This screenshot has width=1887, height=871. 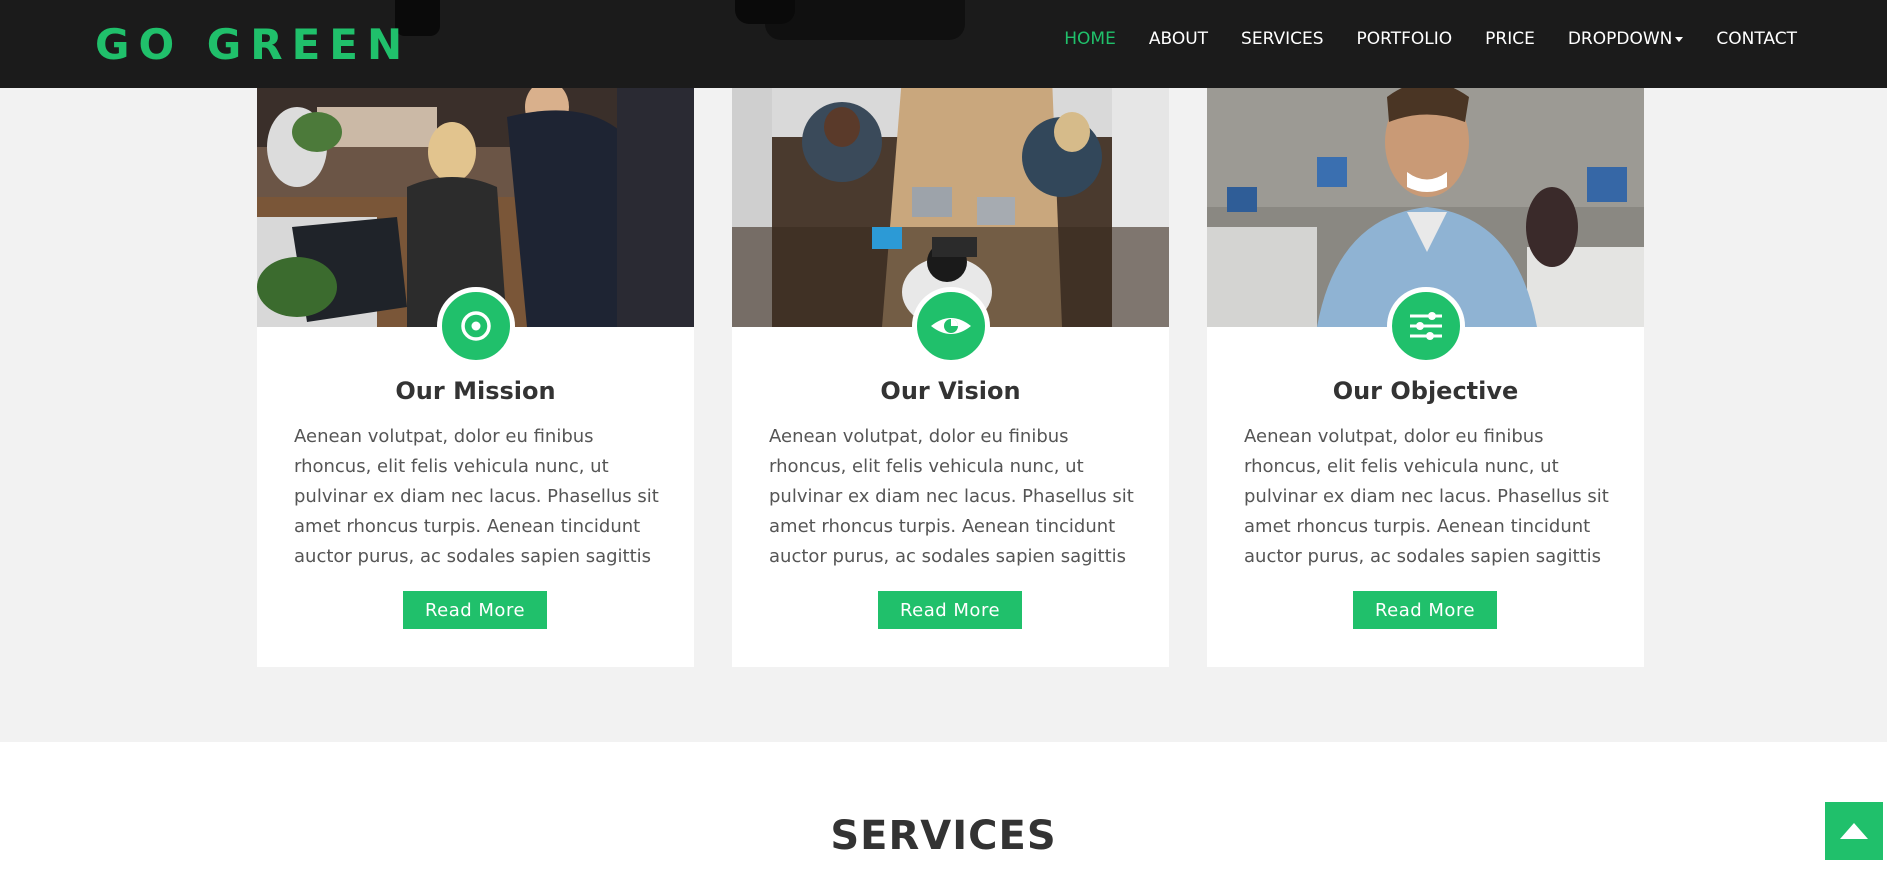 What do you see at coordinates (1679, 39) in the screenshot?
I see `caret-down-icon` at bounding box center [1679, 39].